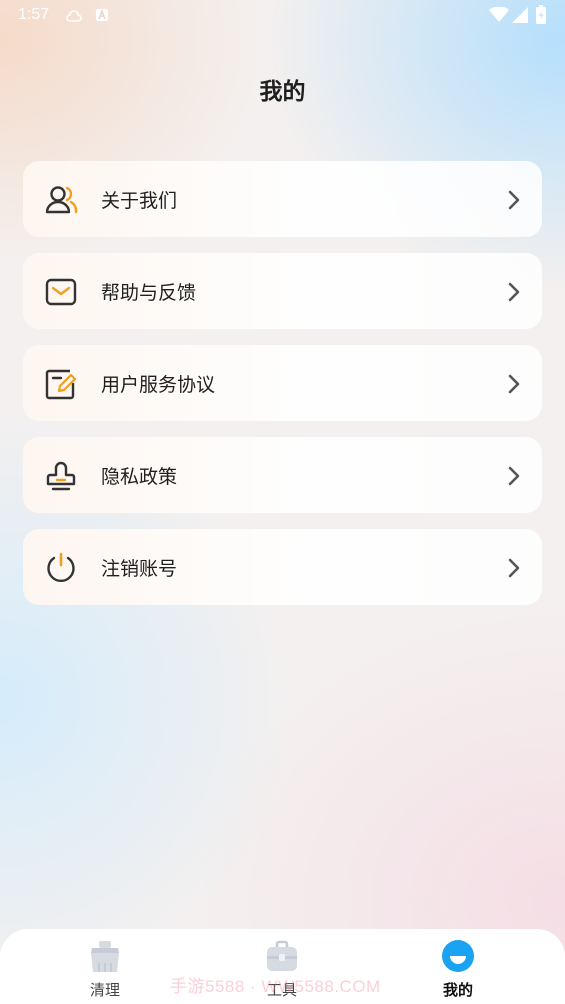 The image size is (565, 1004). What do you see at coordinates (61, 200) in the screenshot?
I see `about-us-icon` at bounding box center [61, 200].